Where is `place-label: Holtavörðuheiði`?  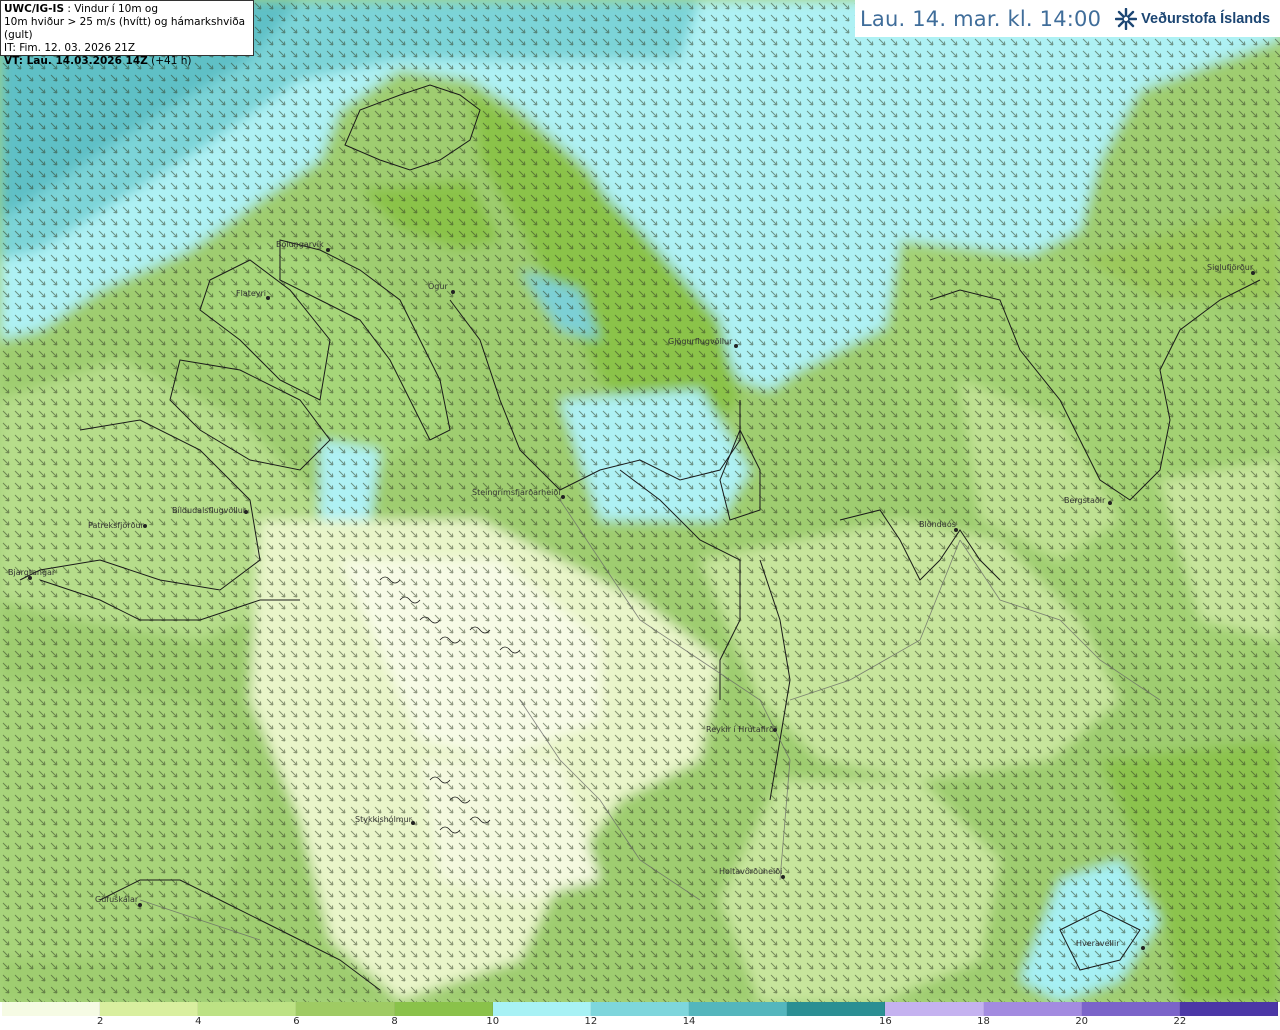
place-label: Holtavörðuheiði is located at coordinates (750, 871).